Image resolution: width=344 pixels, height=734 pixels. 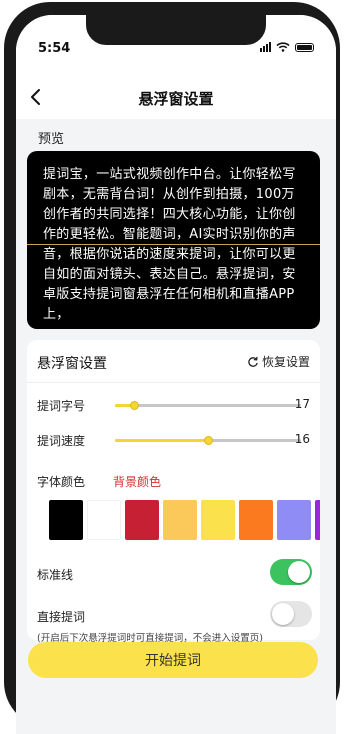 I want to click on slider-track, so click(x=208, y=405).